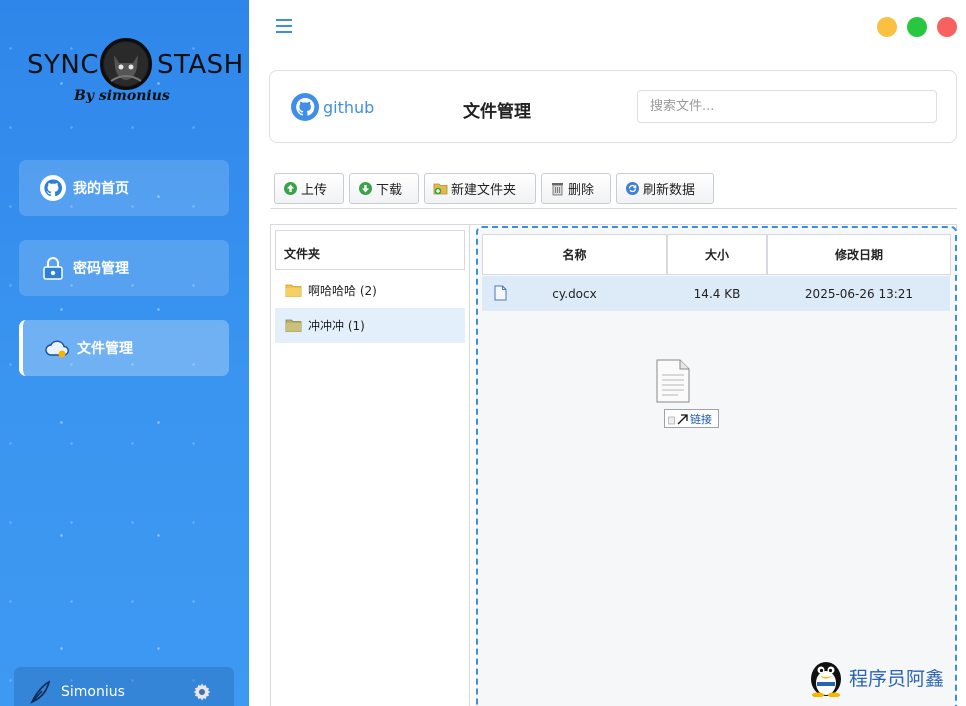 This screenshot has width=966, height=706. What do you see at coordinates (349, 107) in the screenshot?
I see `github-label: github` at bounding box center [349, 107].